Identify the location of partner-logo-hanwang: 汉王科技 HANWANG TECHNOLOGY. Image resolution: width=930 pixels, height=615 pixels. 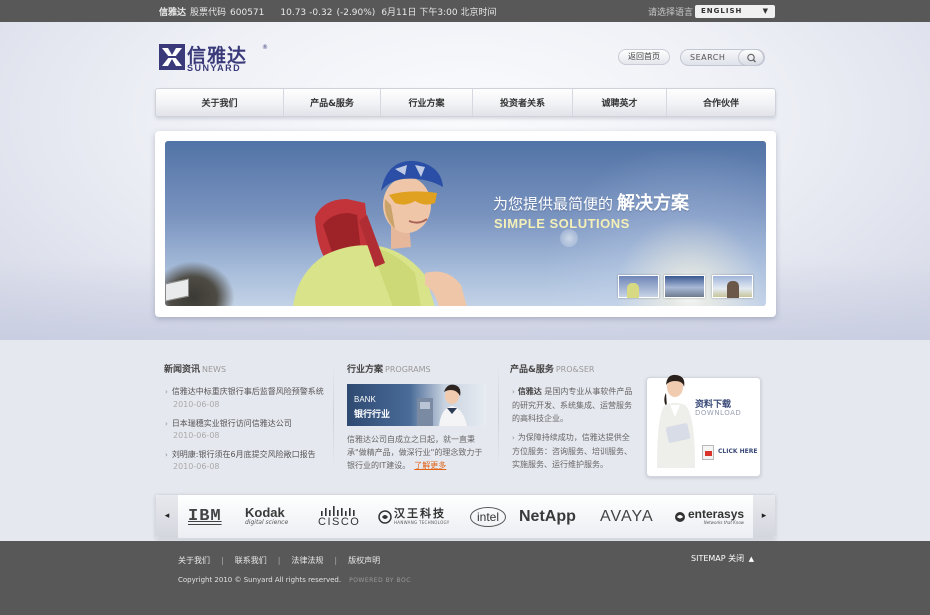
(413, 516).